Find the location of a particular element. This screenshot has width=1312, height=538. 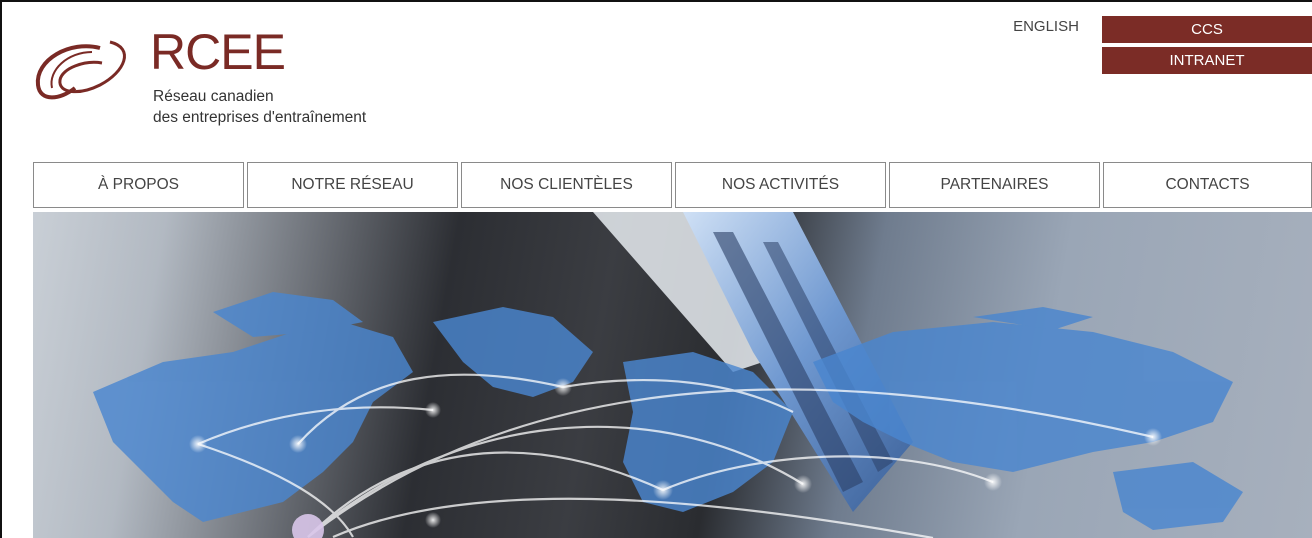

brand-subtitle-line2: des entreprises d'entraînement is located at coordinates (260, 117).